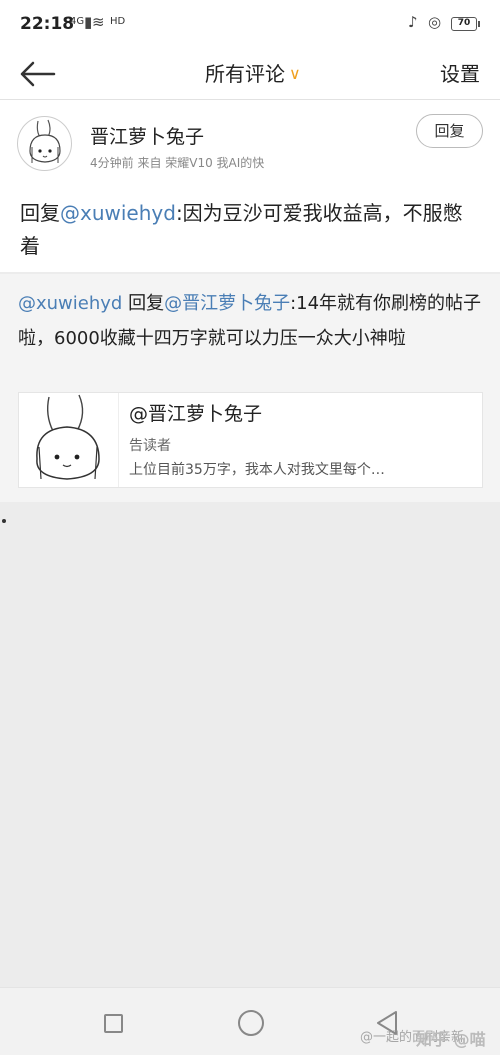  What do you see at coordinates (38, 74) in the screenshot?
I see `back-arrow-icon` at bounding box center [38, 74].